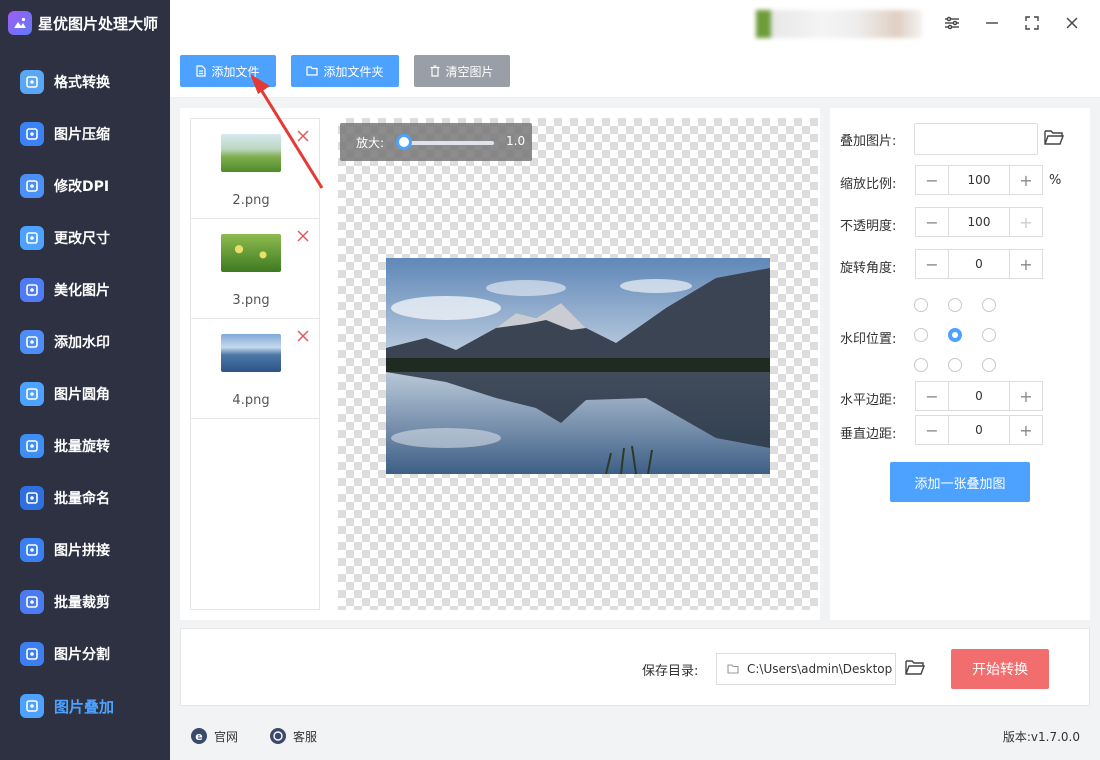 Image resolution: width=1100 pixels, height=760 pixels. What do you see at coordinates (868, 141) in the screenshot?
I see `overlay-image-label: 叠加图片:` at bounding box center [868, 141].